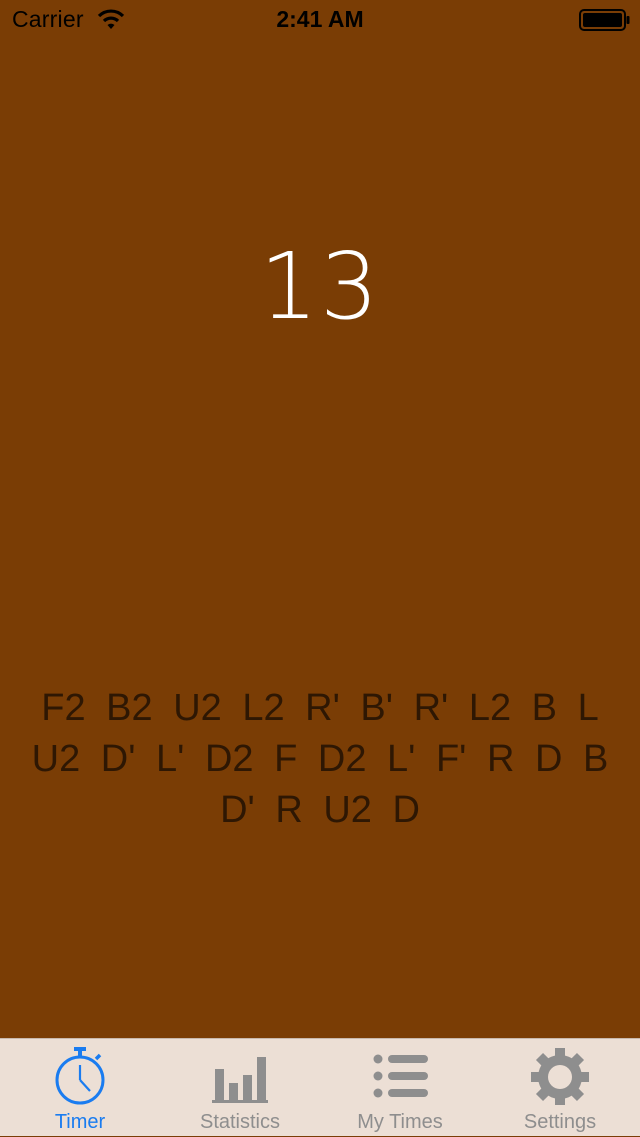 This screenshot has width=640, height=1137. I want to click on status-time: 2:41 AM, so click(320, 19).